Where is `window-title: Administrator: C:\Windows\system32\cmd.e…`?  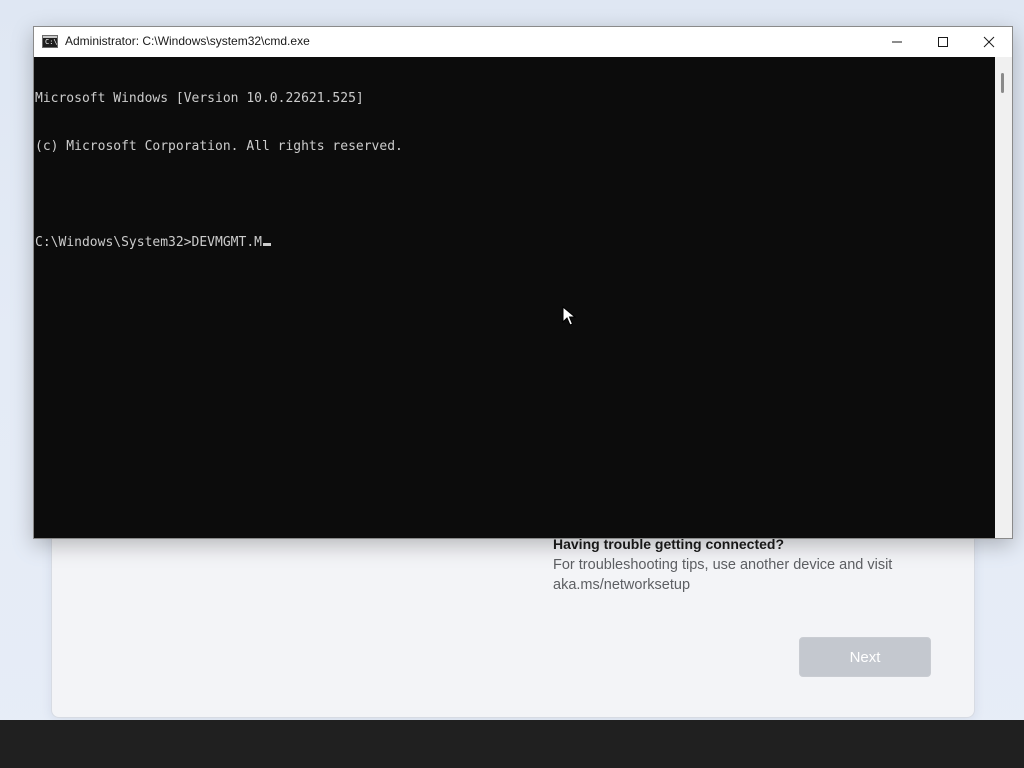 window-title: Administrator: C:\Windows\system32\cmd.e… is located at coordinates (187, 41).